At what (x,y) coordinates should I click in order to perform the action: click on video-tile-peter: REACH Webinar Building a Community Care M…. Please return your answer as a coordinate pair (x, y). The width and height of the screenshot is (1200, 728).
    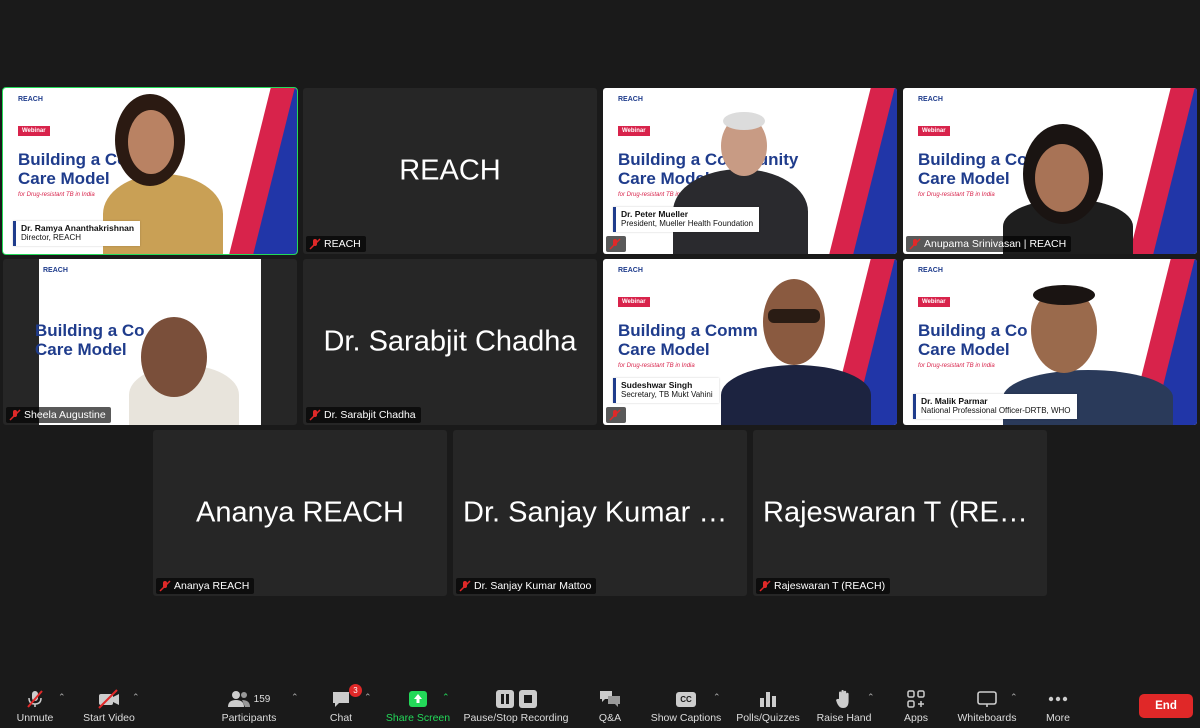
    Looking at the image, I should click on (750, 171).